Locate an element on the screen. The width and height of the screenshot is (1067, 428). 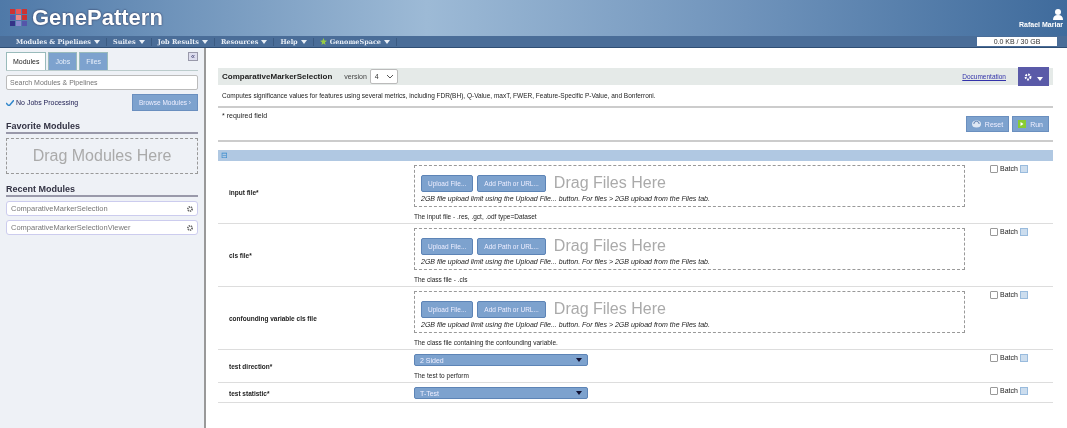
star-icon is located at coordinates (323, 41).